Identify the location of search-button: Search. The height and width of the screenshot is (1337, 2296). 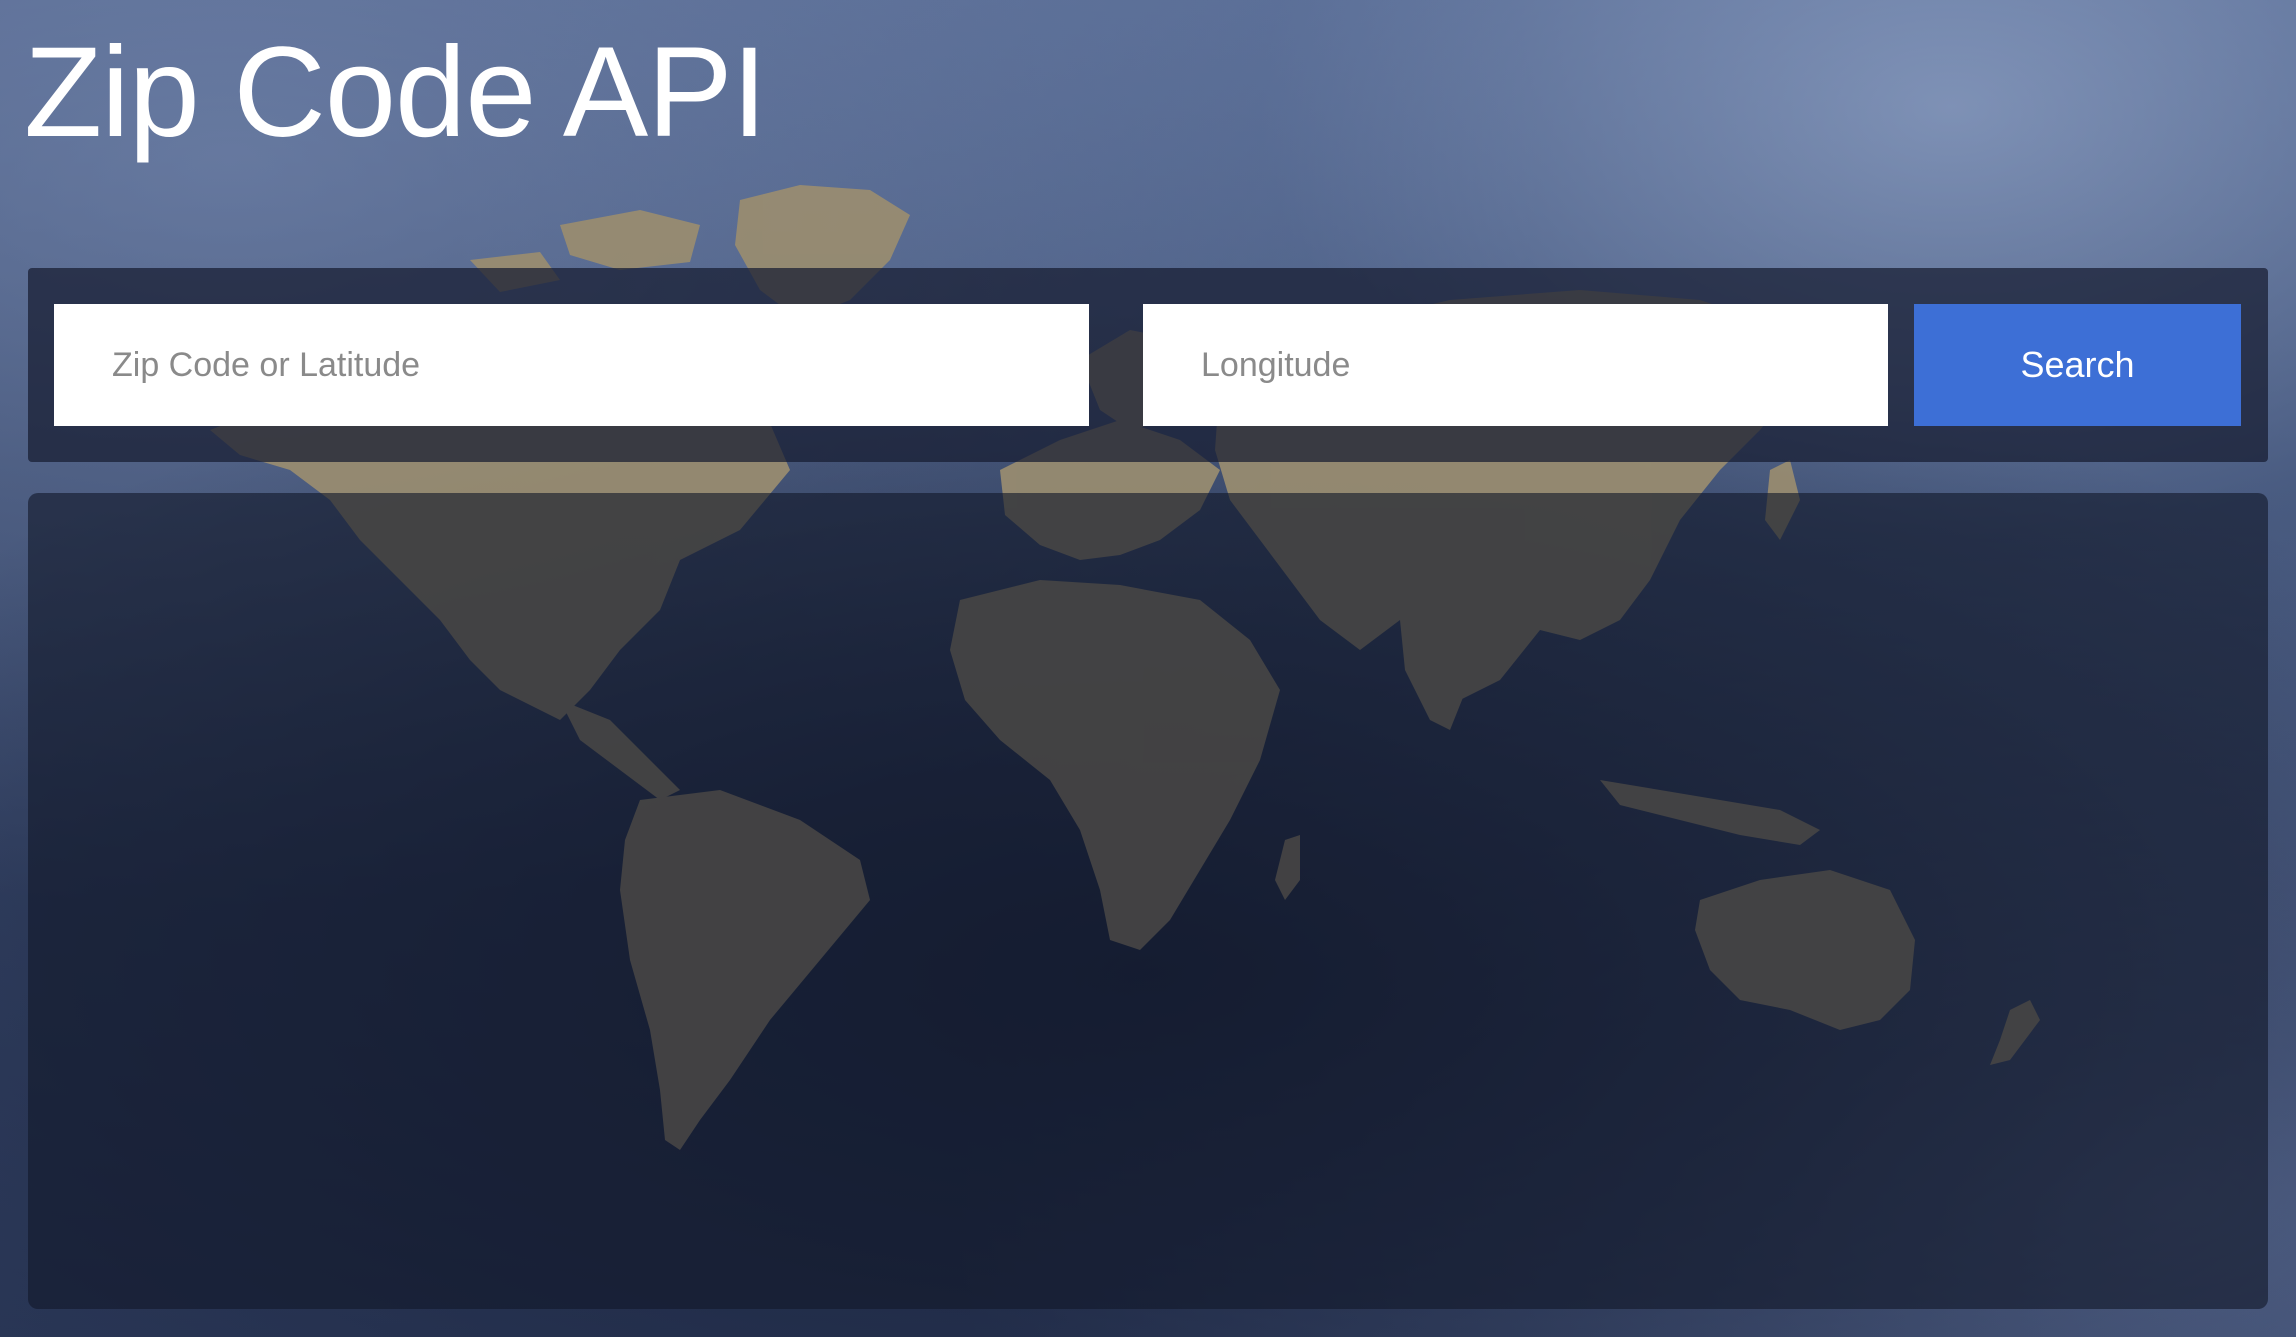
(2077, 365).